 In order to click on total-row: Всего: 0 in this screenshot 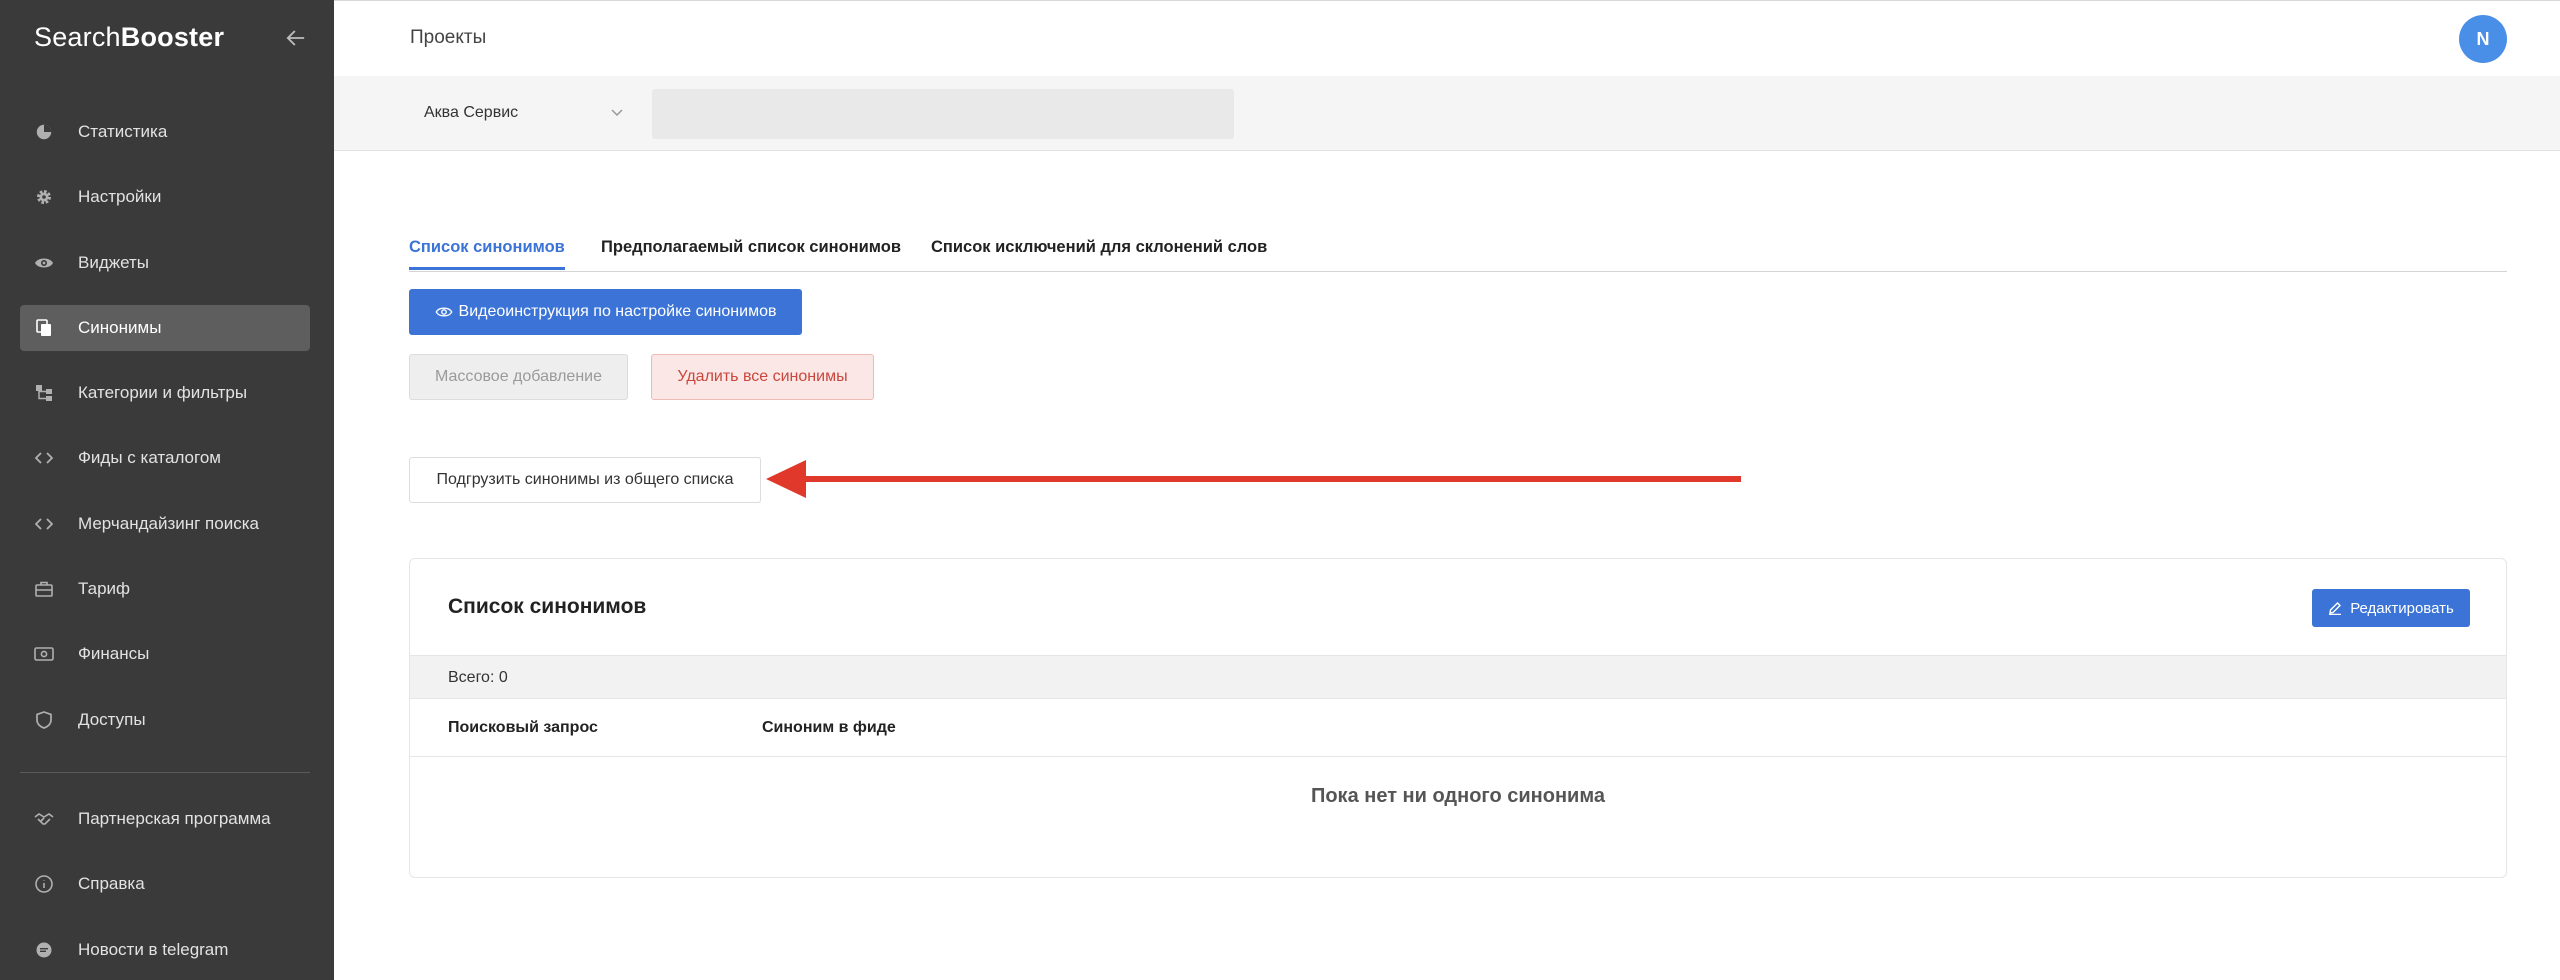, I will do `click(1458, 677)`.